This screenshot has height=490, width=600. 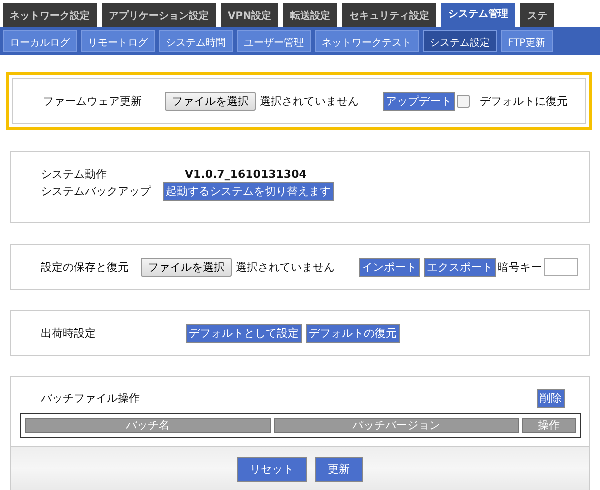 What do you see at coordinates (244, 333) in the screenshot?
I see `action-button: デフォルトとして設定` at bounding box center [244, 333].